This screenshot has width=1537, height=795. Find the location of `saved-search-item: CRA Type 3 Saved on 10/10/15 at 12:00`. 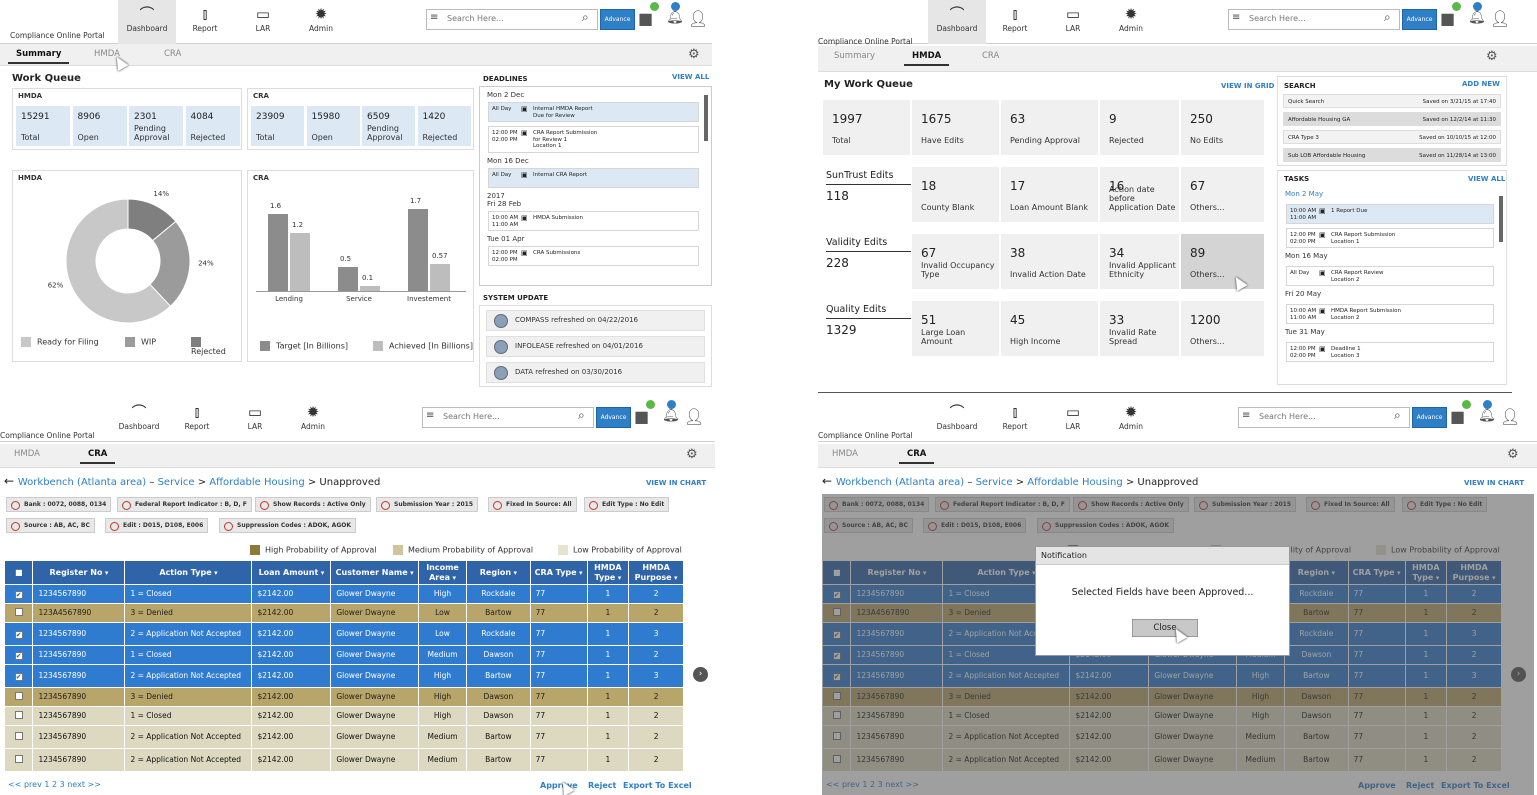

saved-search-item: CRA Type 3 Saved on 10/10/15 at 12:00 is located at coordinates (1392, 137).